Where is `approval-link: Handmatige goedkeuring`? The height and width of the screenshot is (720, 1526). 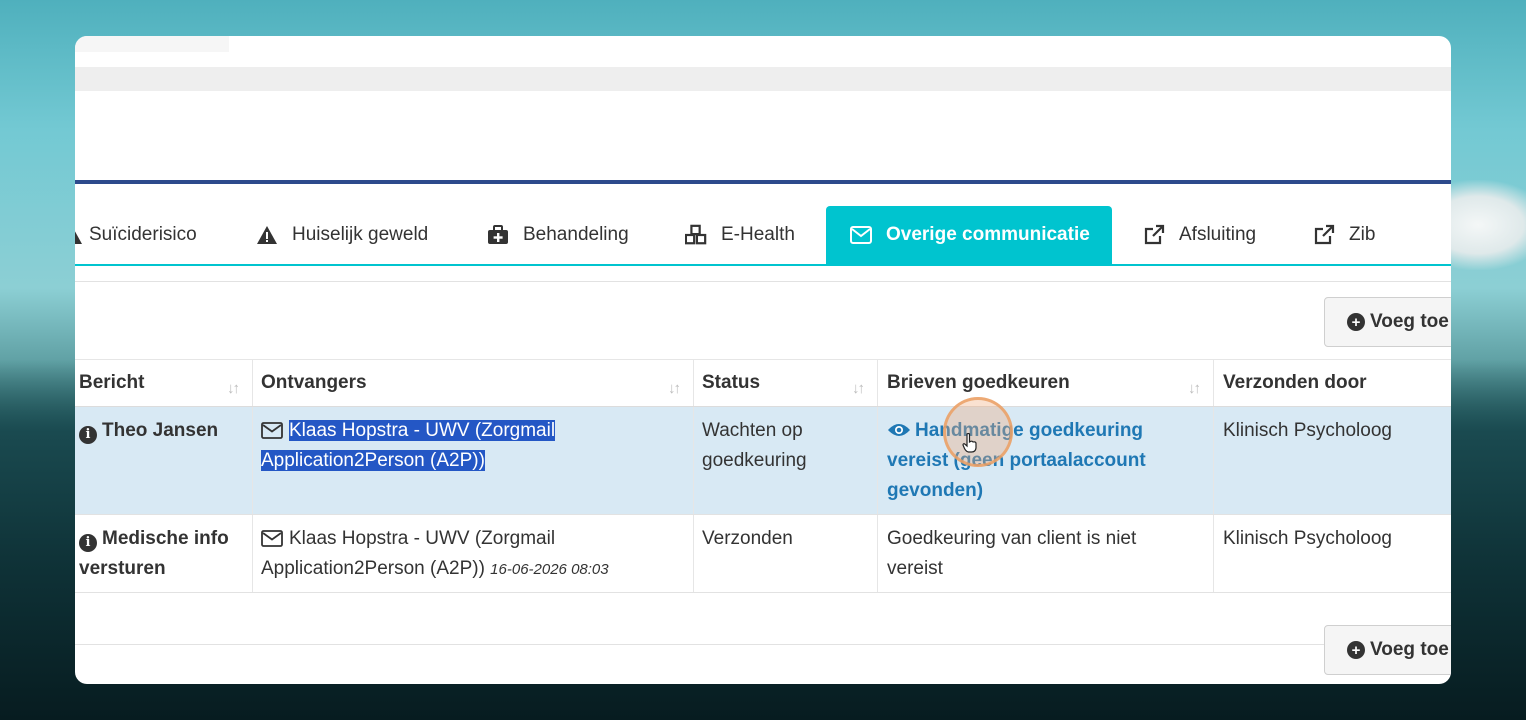 approval-link: Handmatige goedkeuring is located at coordinates (1050, 431).